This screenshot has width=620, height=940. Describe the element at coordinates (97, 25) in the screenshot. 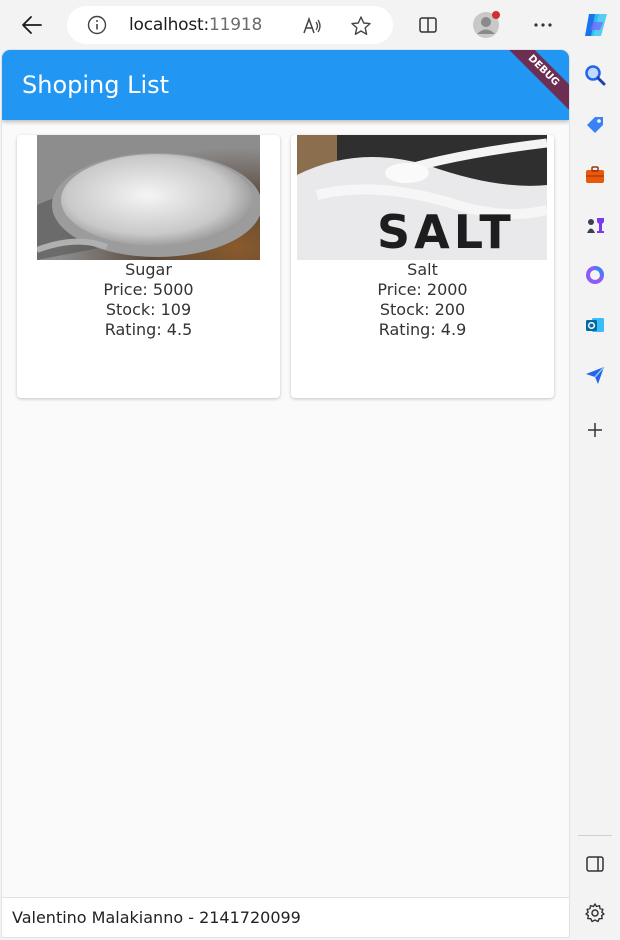

I see `info-icon` at that location.